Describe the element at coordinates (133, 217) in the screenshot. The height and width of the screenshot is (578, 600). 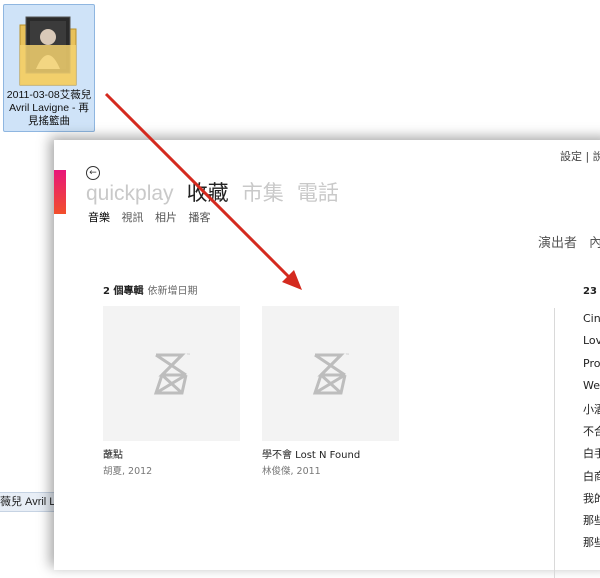
I see `subnav-video: 視訊` at that location.